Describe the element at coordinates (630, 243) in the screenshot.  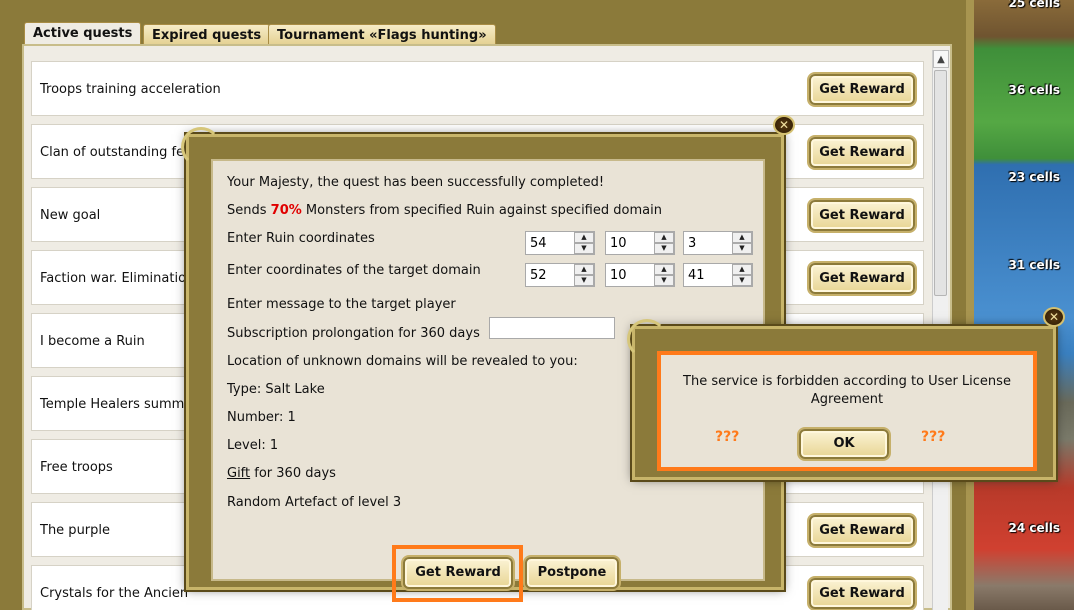
I see `ruin-y-input` at that location.